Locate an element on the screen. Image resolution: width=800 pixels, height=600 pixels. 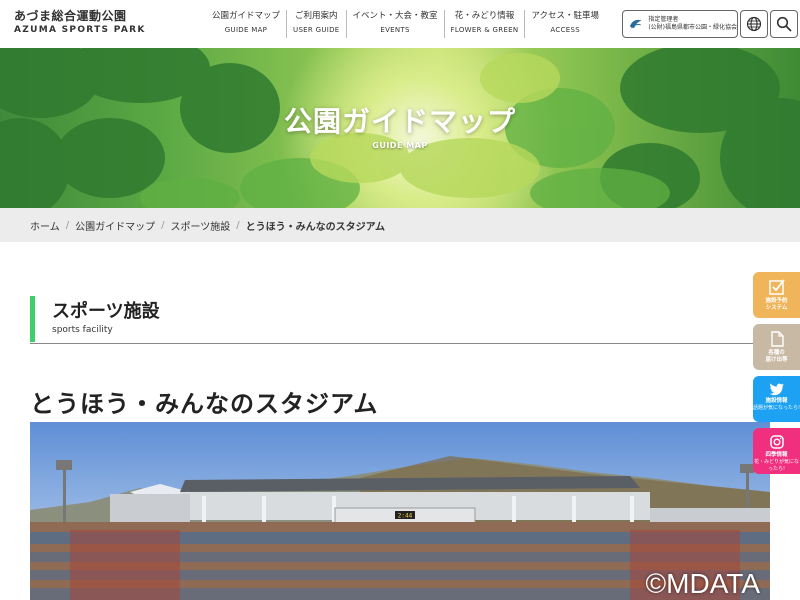
manager-text: 指定管理者 (公財)福島県都市公園・緑化協会 is located at coordinates (692, 24).